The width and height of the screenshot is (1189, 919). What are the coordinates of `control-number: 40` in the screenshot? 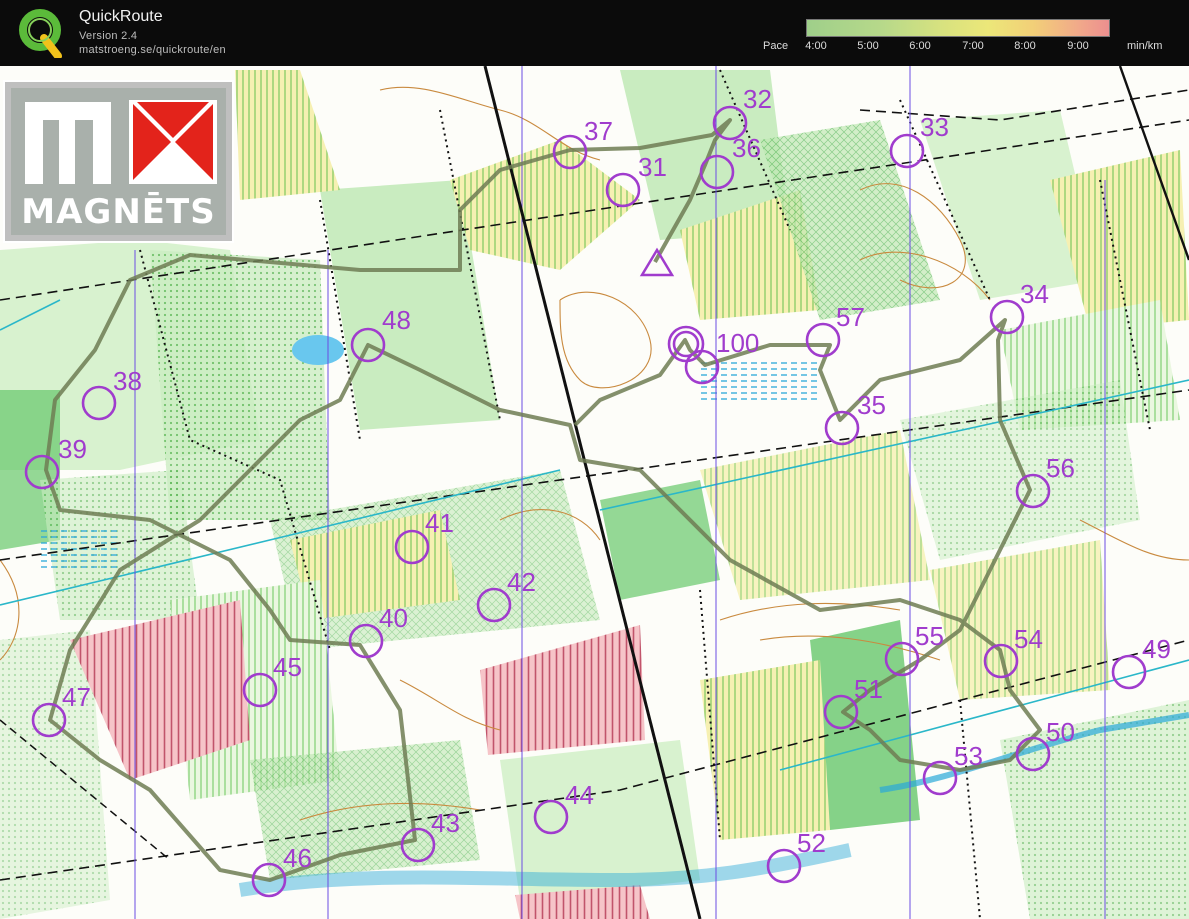 It's located at (393, 618).